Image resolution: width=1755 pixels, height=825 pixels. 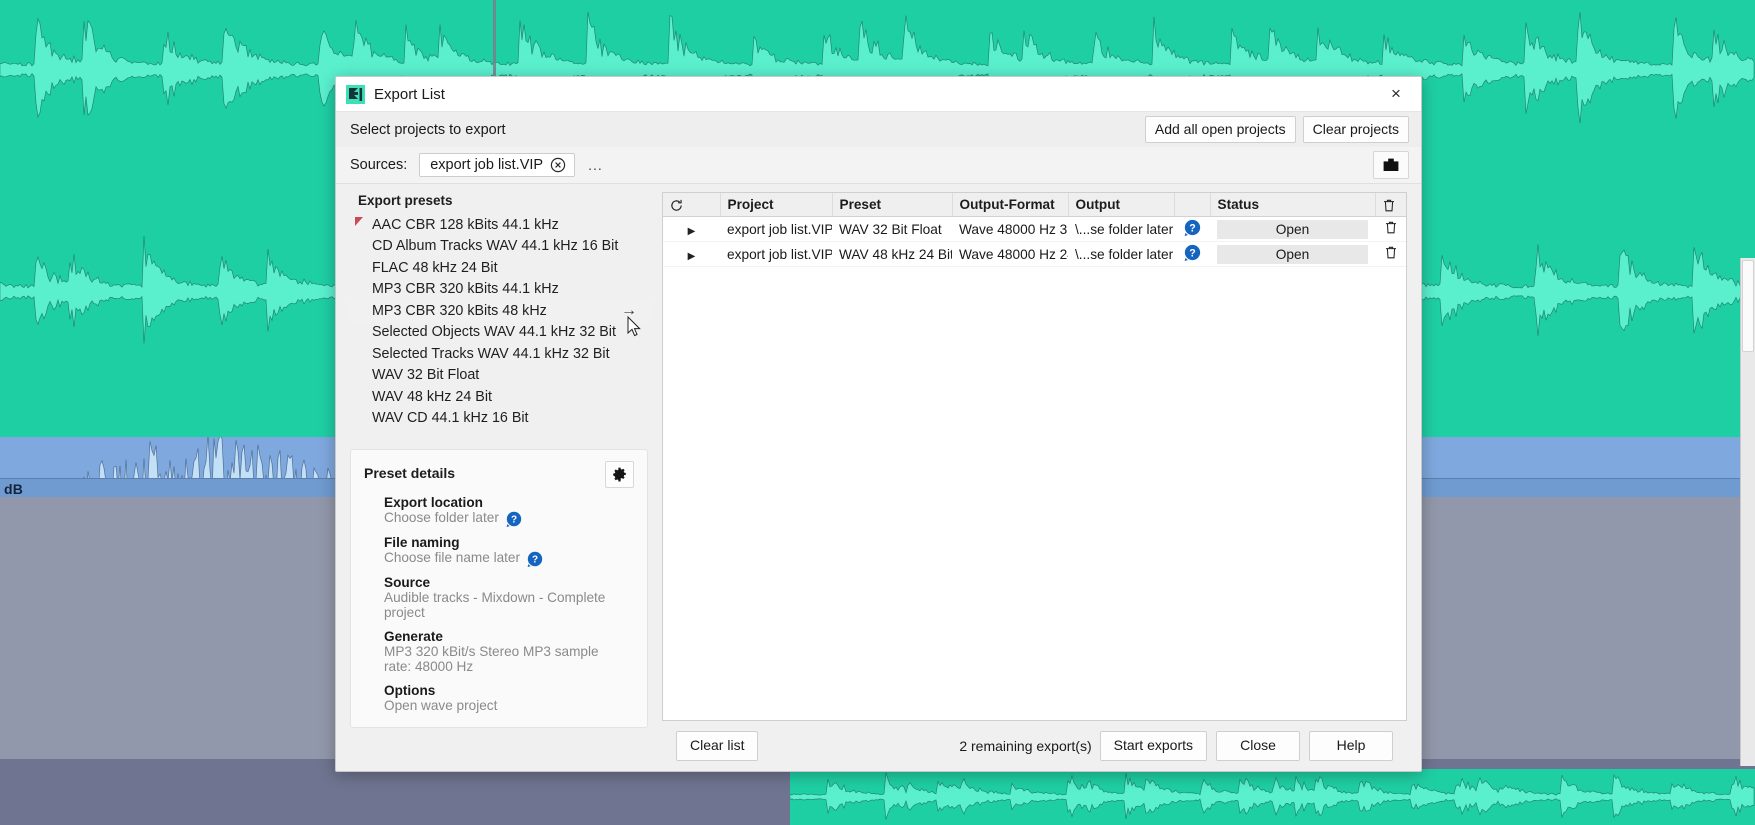 What do you see at coordinates (379, 165) in the screenshot?
I see `sources-label: Sources:` at bounding box center [379, 165].